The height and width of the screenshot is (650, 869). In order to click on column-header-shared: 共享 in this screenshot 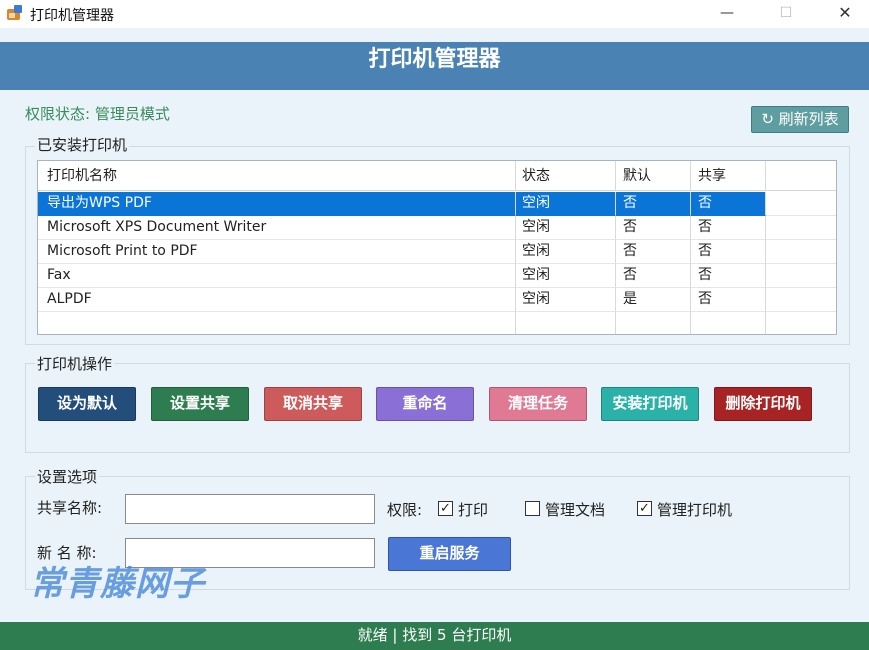, I will do `click(728, 176)`.